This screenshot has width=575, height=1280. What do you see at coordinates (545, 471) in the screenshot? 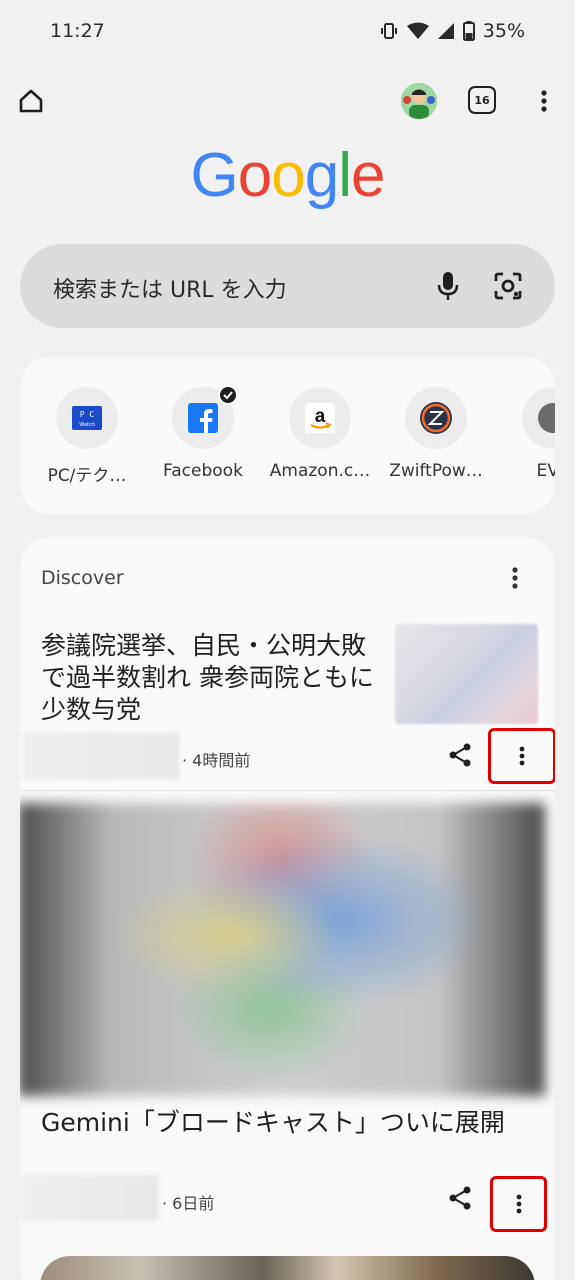
I see `shortcut-label: EVA` at bounding box center [545, 471].